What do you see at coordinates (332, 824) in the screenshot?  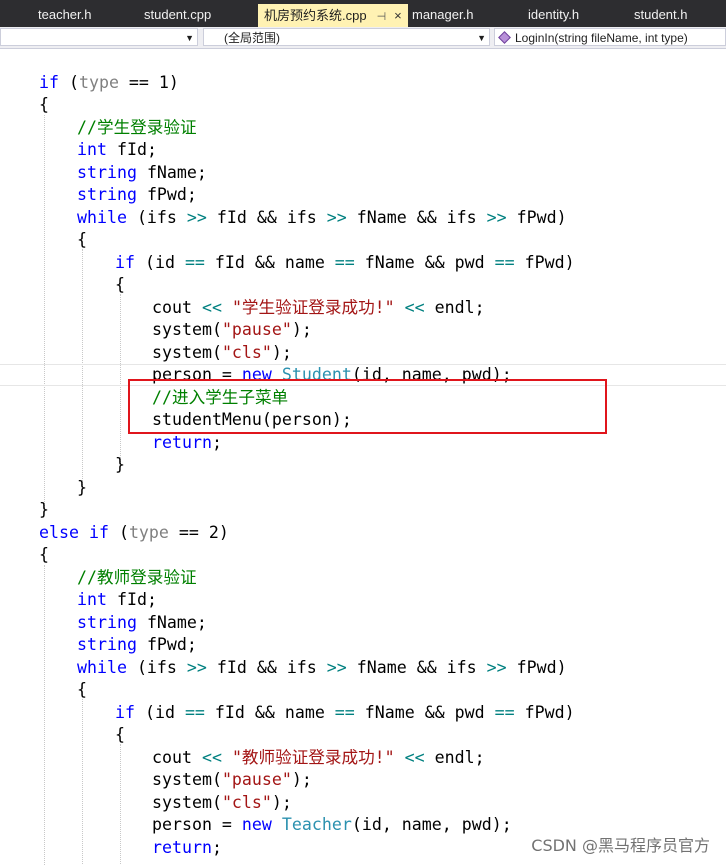 I see `code-line: person = new Teacher(id, name, pwd);` at bounding box center [332, 824].